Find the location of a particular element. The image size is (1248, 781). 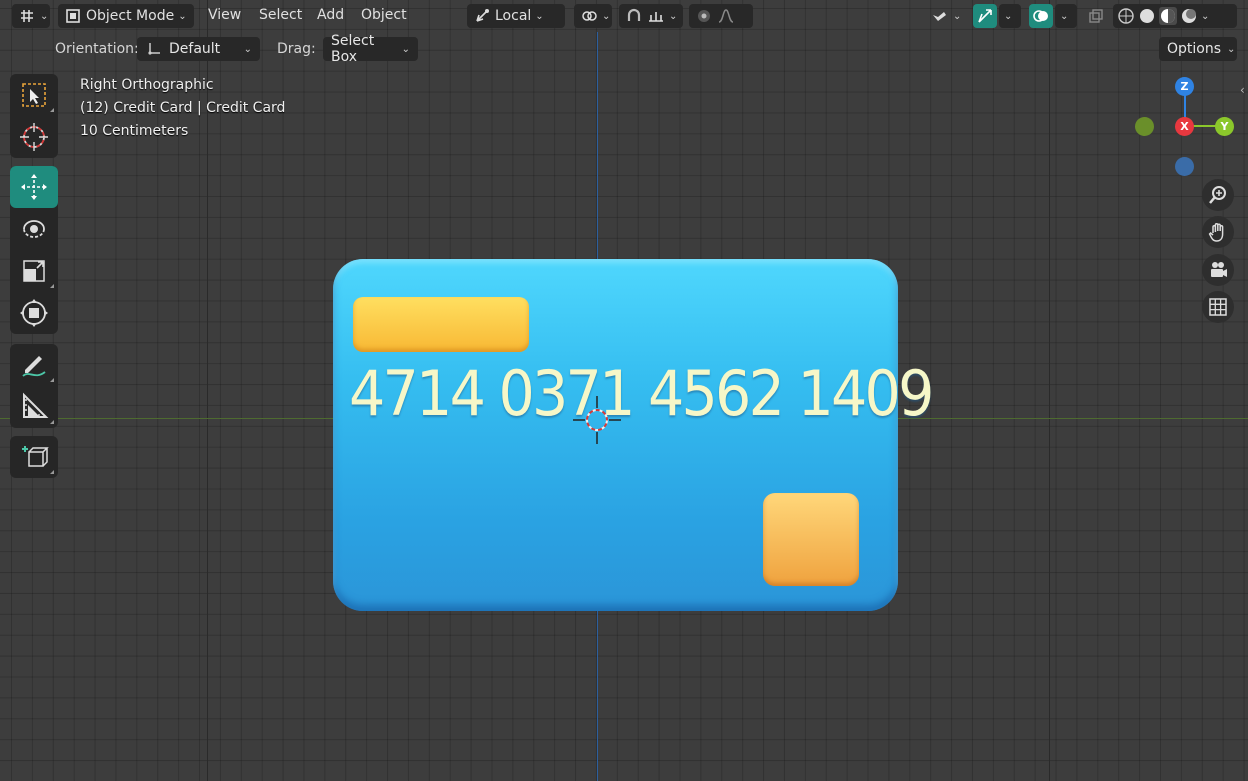

card-chip is located at coordinates (811, 539).